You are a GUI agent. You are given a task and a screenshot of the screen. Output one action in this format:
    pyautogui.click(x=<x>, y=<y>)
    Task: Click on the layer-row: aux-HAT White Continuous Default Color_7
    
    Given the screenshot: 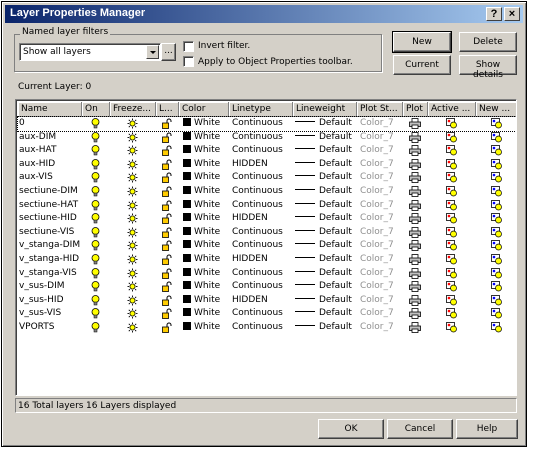 What is the action you would take?
    pyautogui.click(x=267, y=151)
    